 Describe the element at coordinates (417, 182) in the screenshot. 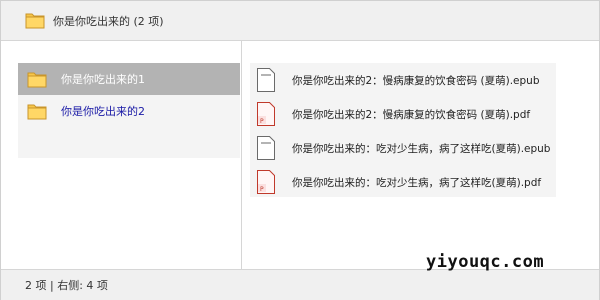

I see `file-name: 你是你吃出来的：吃对少生病，病了这样吃(夏萌).pdf` at that location.